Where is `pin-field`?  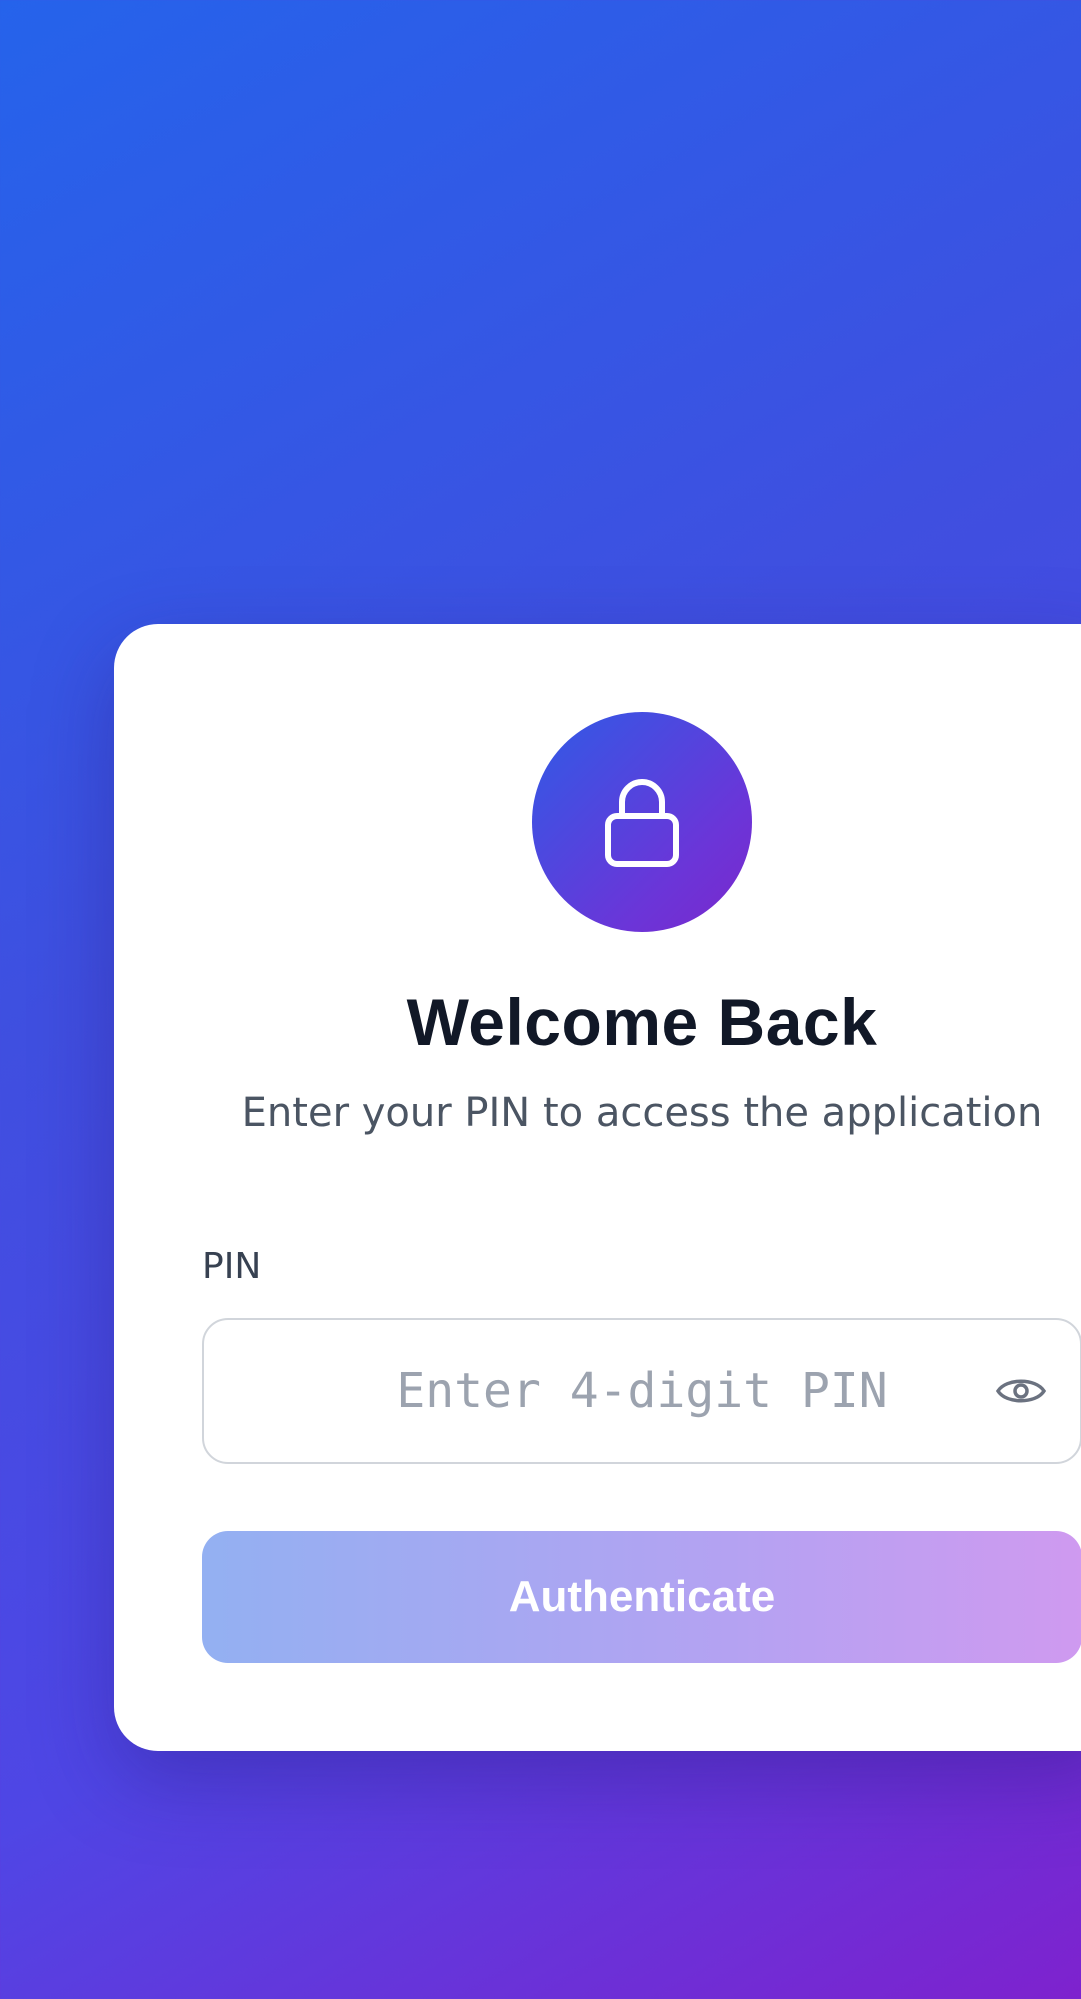
pin-field is located at coordinates (641, 1391).